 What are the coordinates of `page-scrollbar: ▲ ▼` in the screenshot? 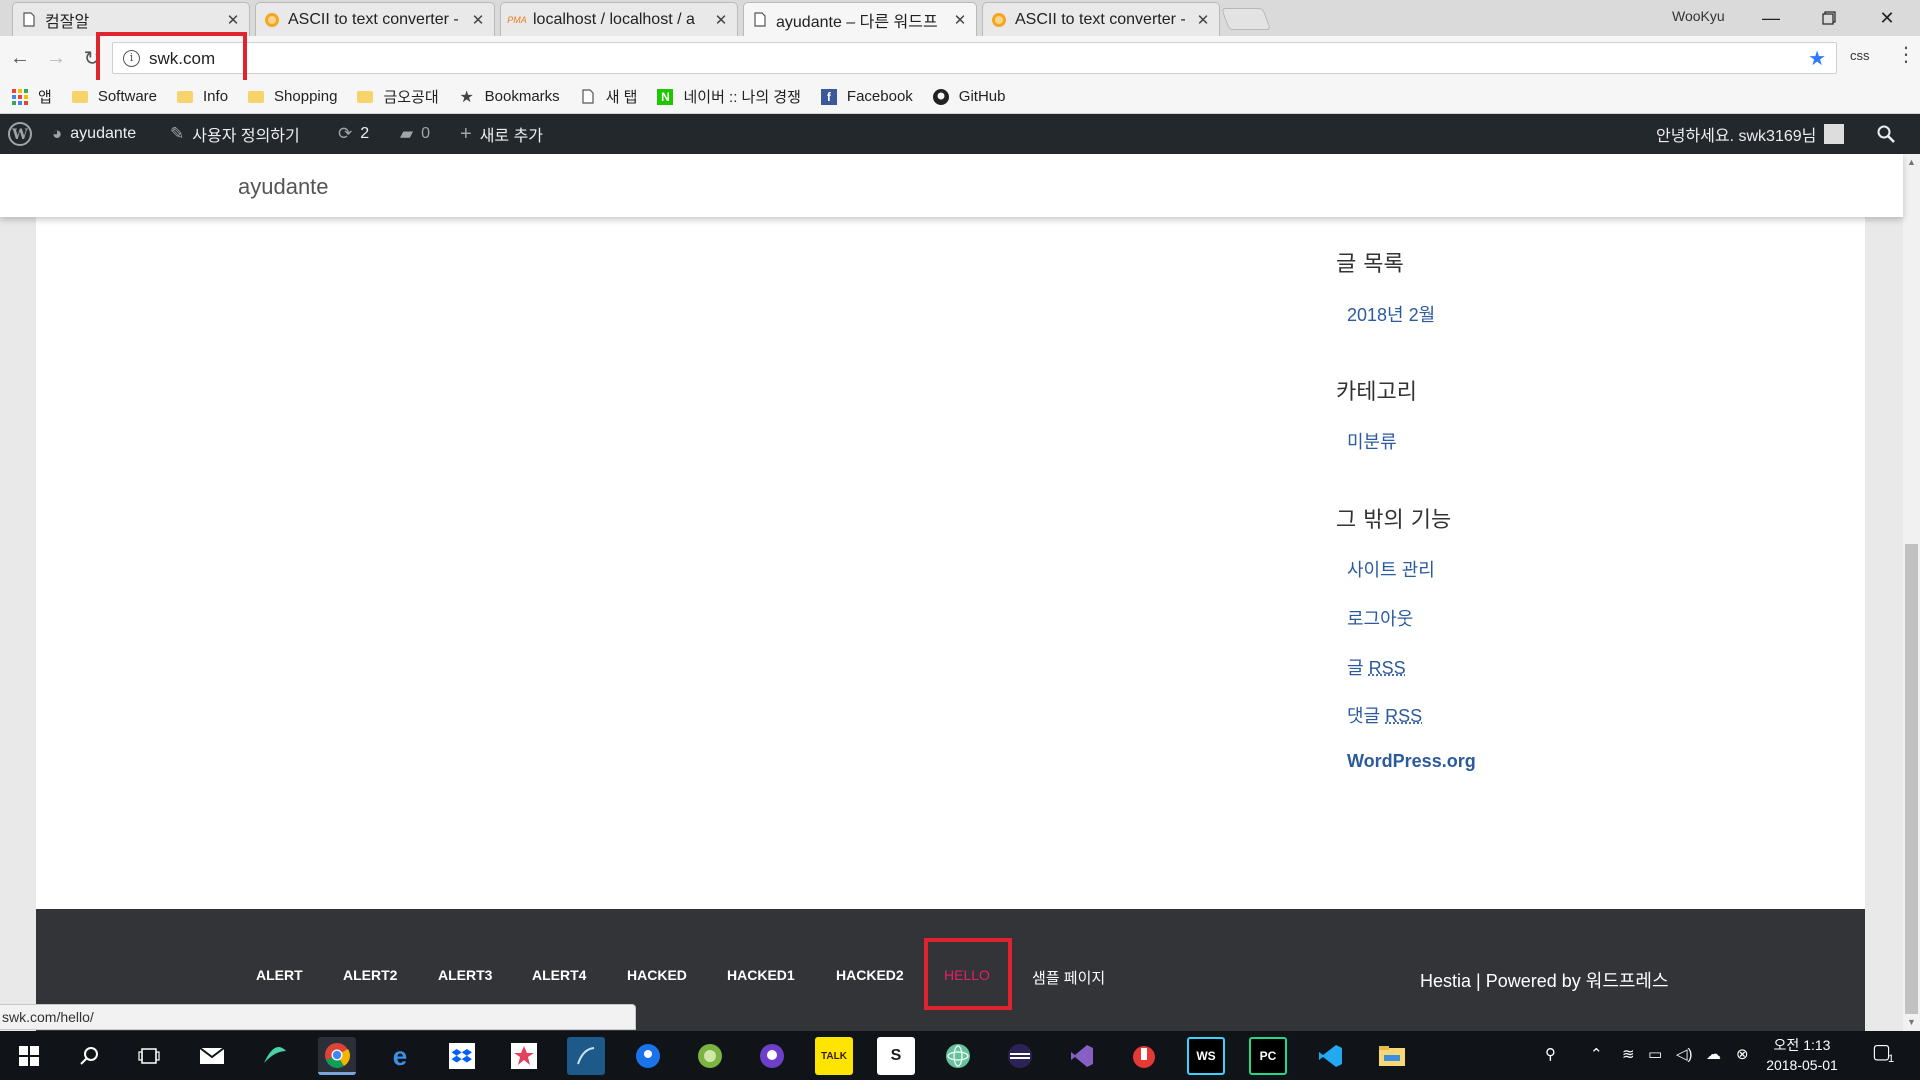 It's located at (1911, 592).